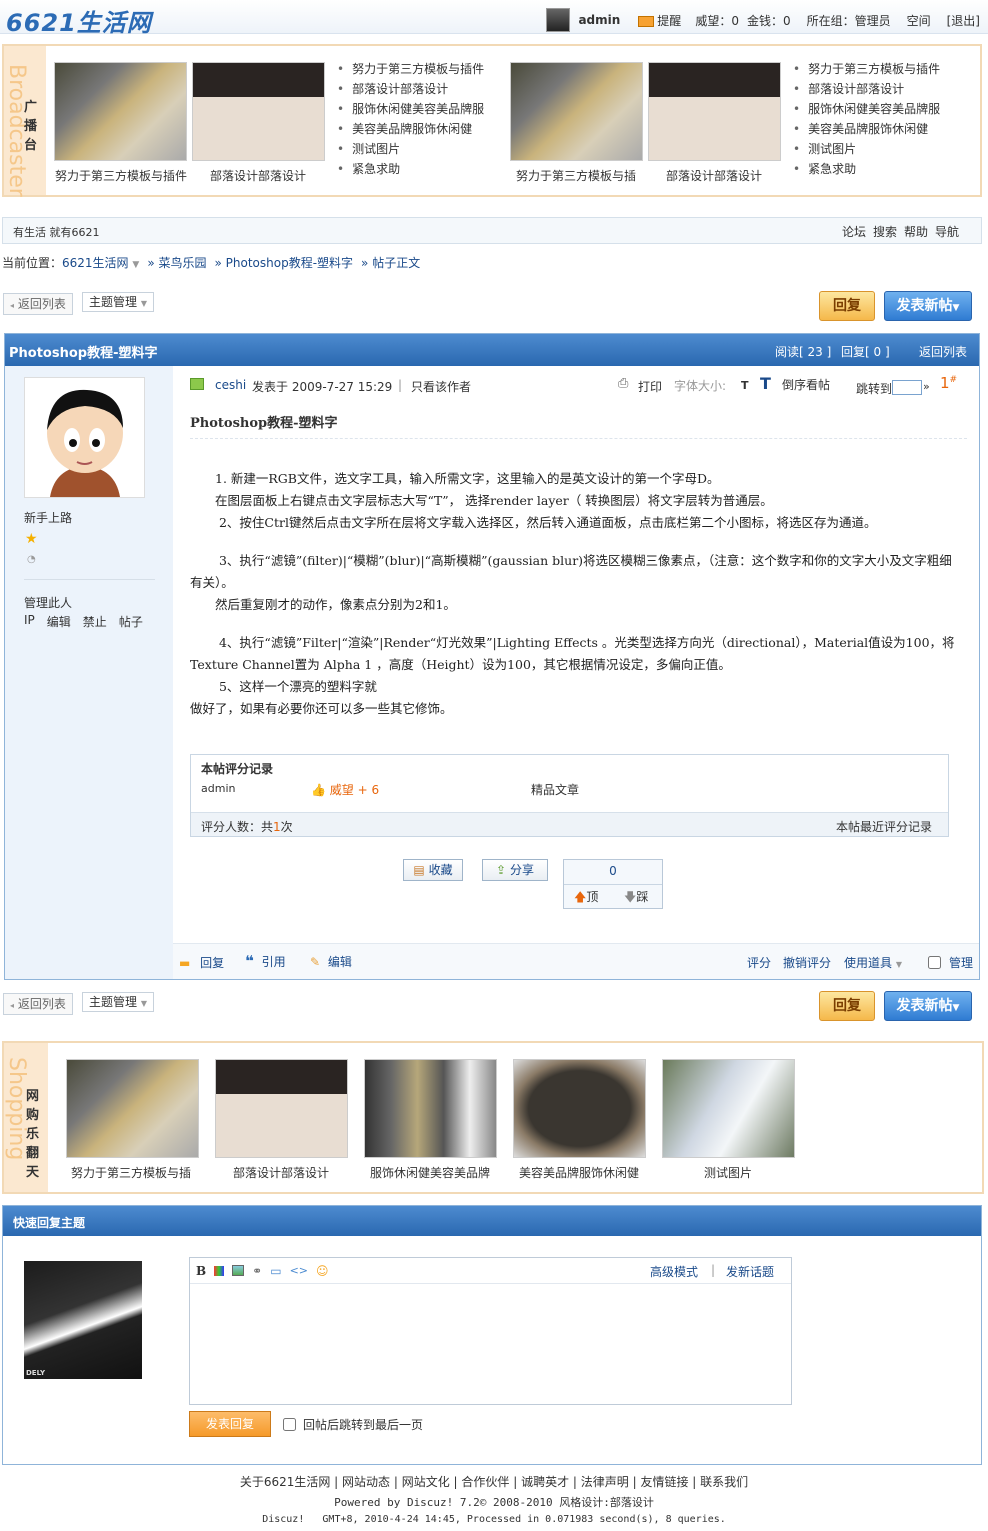  Describe the element at coordinates (441, 386) in the screenshot. I see `only-author-link: 只看该作者` at that location.